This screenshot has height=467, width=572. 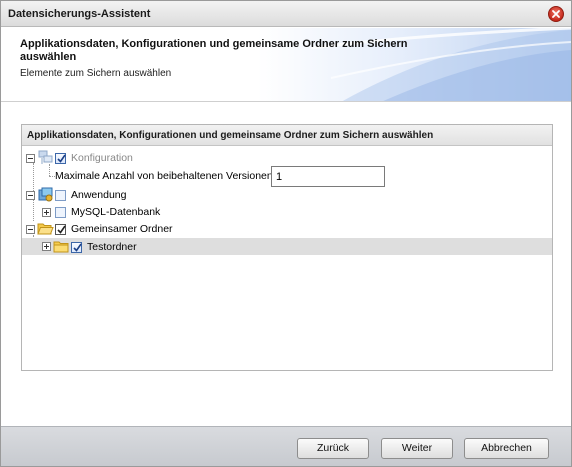 What do you see at coordinates (116, 212) in the screenshot?
I see `tree-item-label: MySQL-Datenbank` at bounding box center [116, 212].